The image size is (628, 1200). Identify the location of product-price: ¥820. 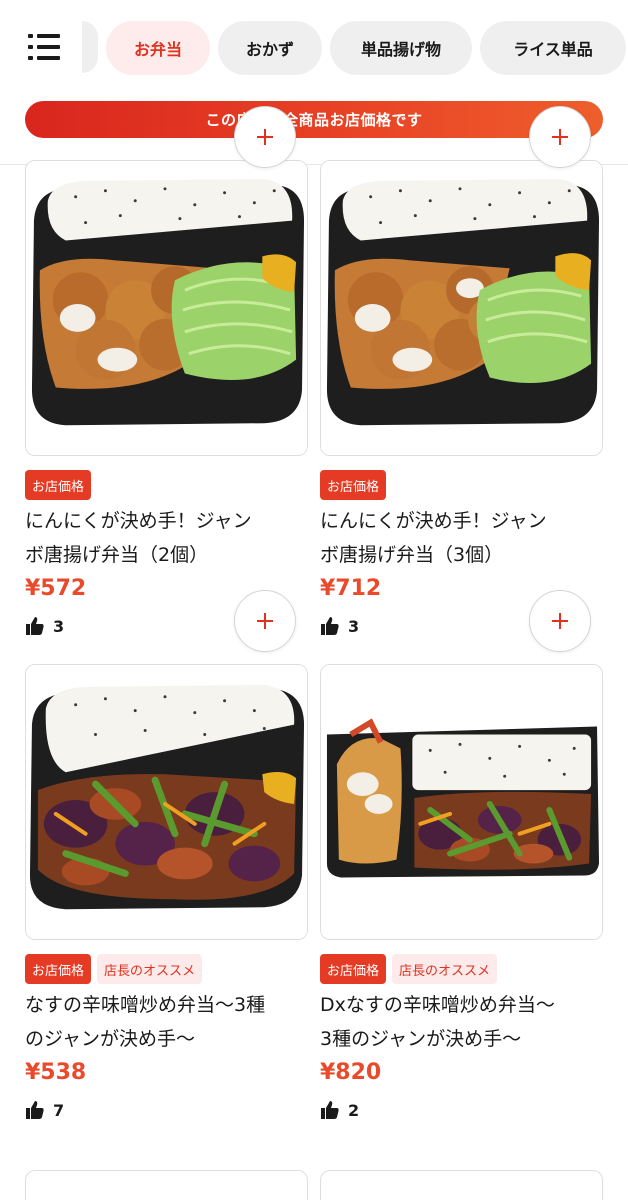
(351, 1072).